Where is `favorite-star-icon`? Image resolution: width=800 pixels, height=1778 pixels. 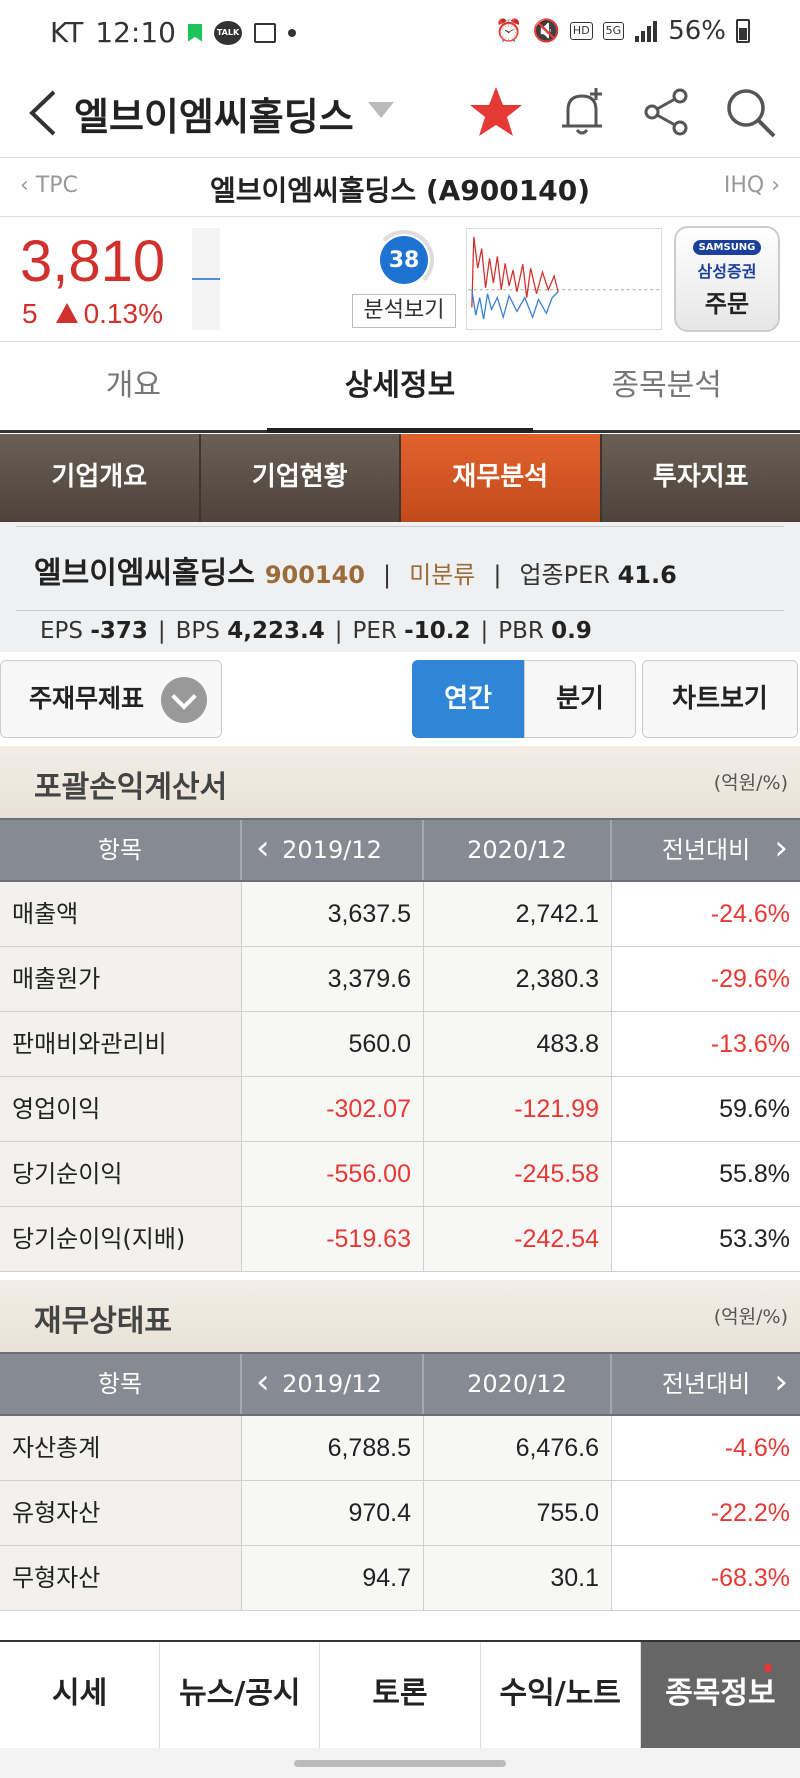
favorite-star-icon is located at coordinates (496, 112).